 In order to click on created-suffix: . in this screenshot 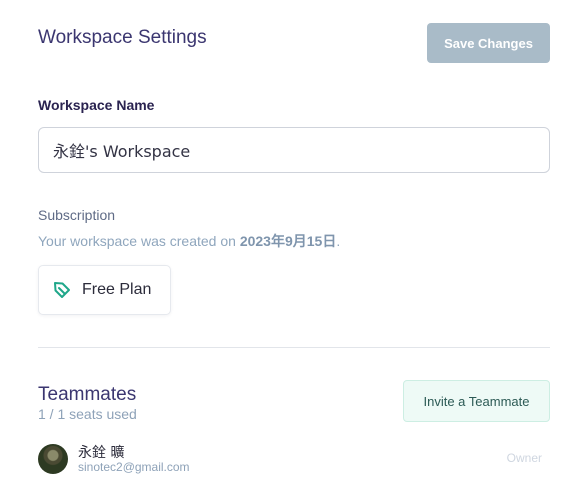, I will do `click(338, 241)`.